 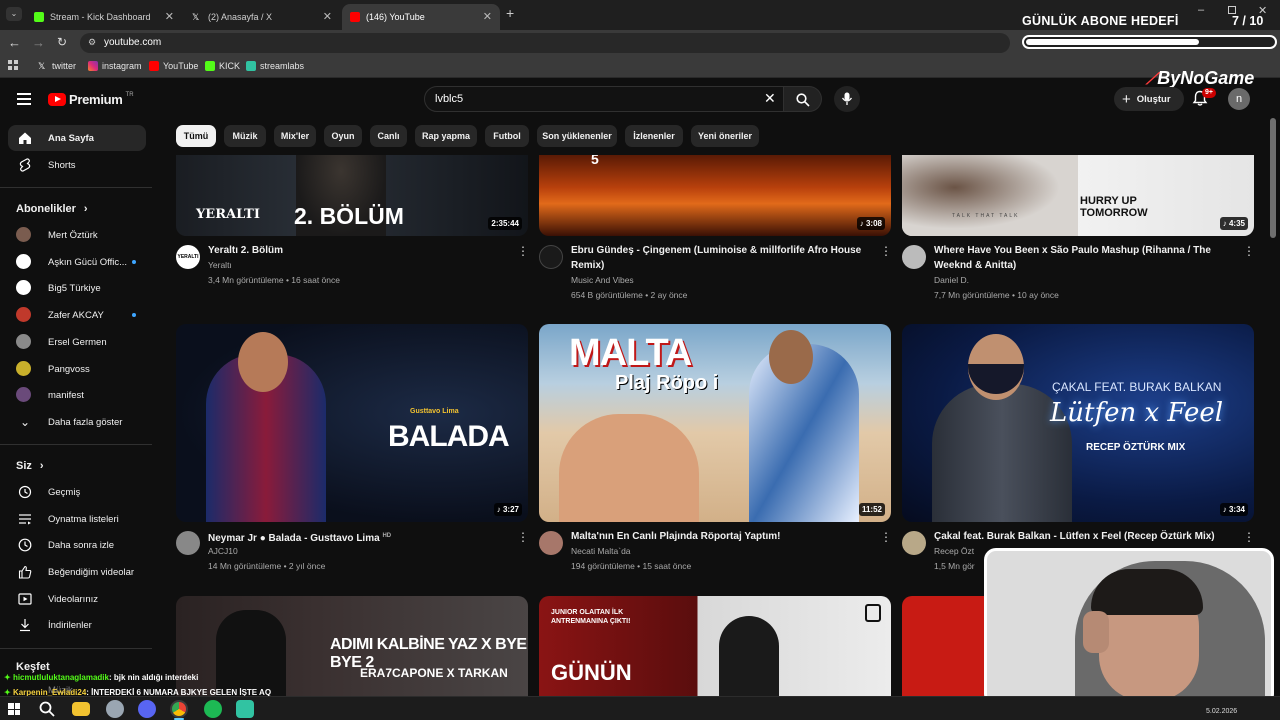 What do you see at coordinates (62, 42) in the screenshot?
I see `reload-icon: ↻` at bounding box center [62, 42].